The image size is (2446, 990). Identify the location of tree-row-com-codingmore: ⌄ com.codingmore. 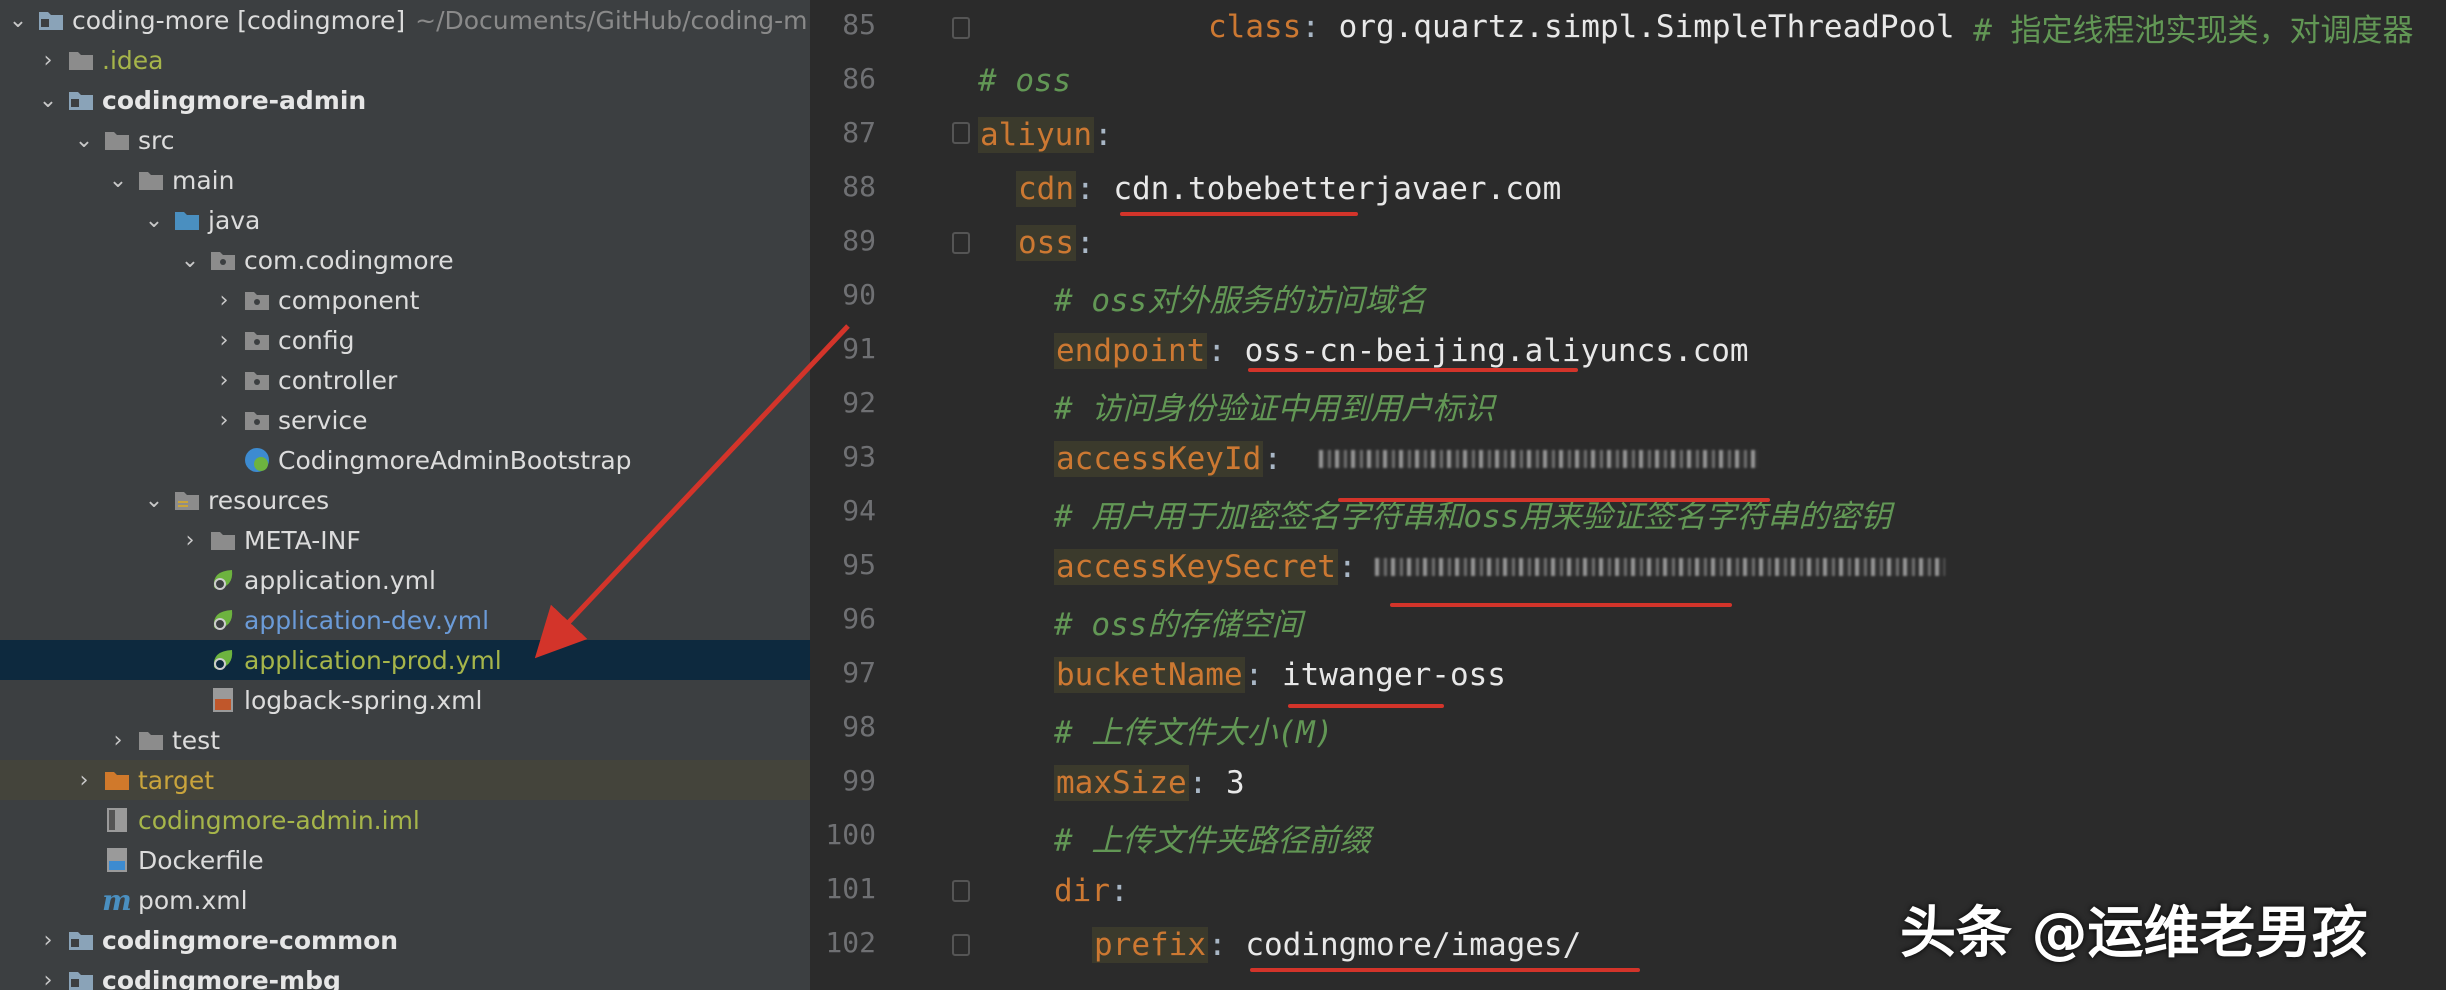
(405, 260).